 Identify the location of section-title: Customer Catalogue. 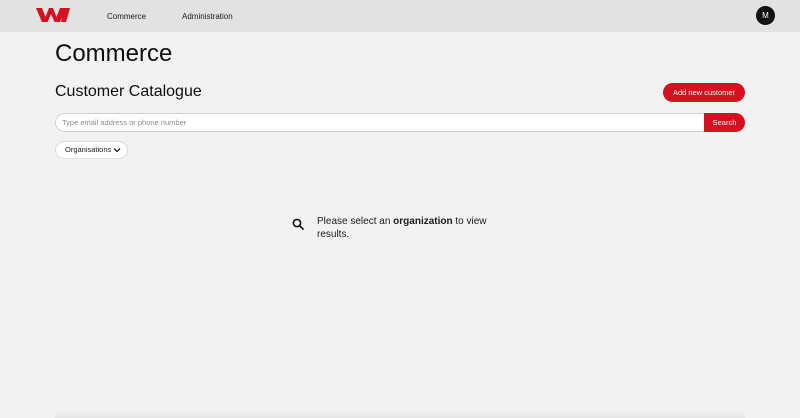
(128, 91).